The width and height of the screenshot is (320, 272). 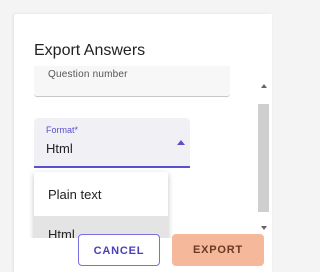 I want to click on scroll-down-icon, so click(x=264, y=228).